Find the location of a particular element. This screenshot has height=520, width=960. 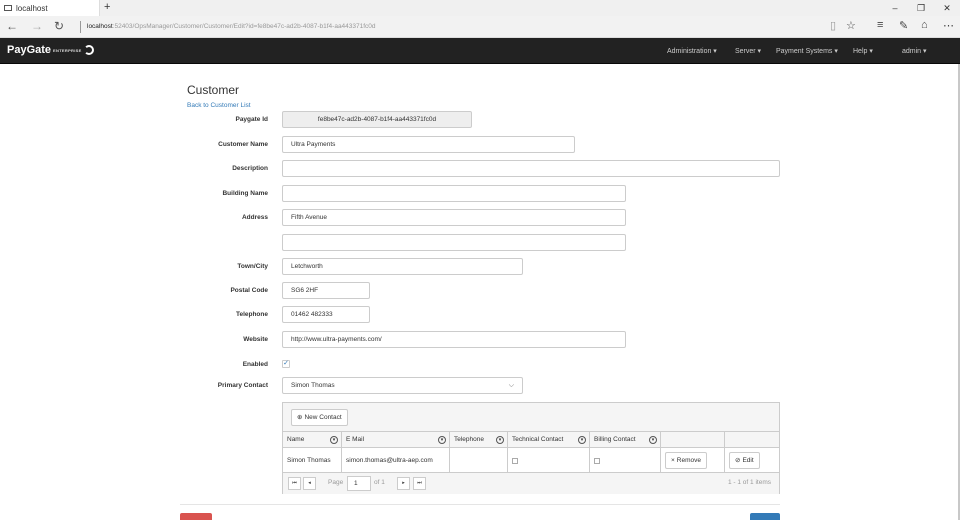

website-label: Website is located at coordinates (255, 339).